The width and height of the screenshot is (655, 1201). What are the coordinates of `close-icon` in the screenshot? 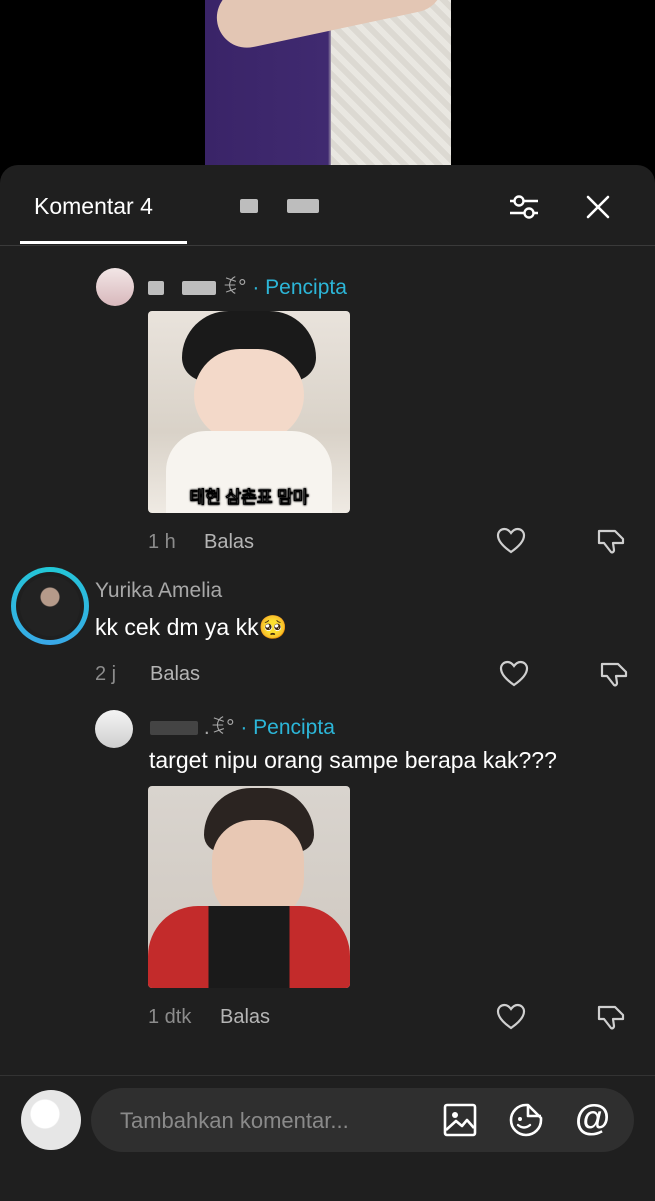 It's located at (598, 207).